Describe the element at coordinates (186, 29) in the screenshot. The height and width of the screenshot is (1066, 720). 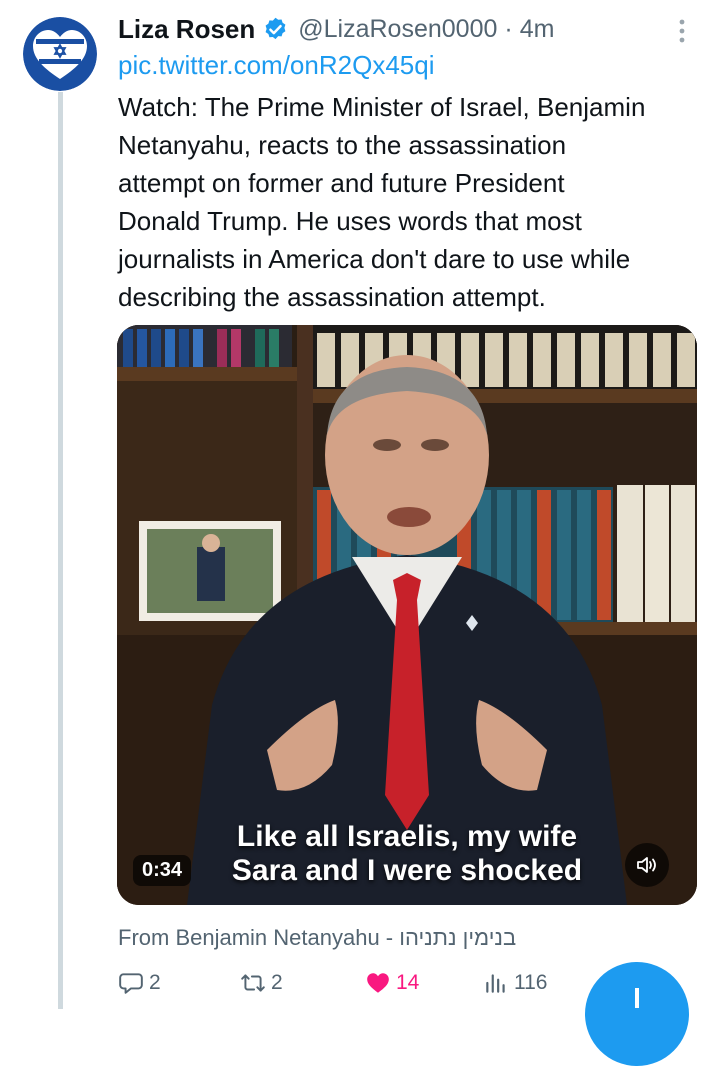
I see `author-name: Liza Rosen` at that location.